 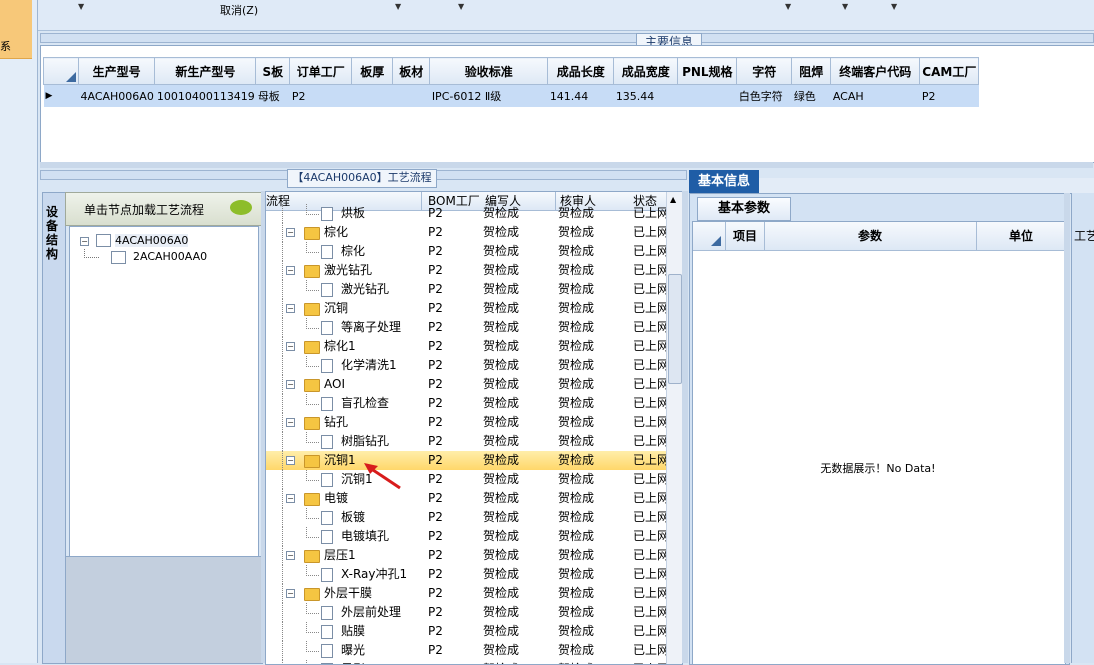 I want to click on flow-step-label: 曝光, so click(x=381, y=650).